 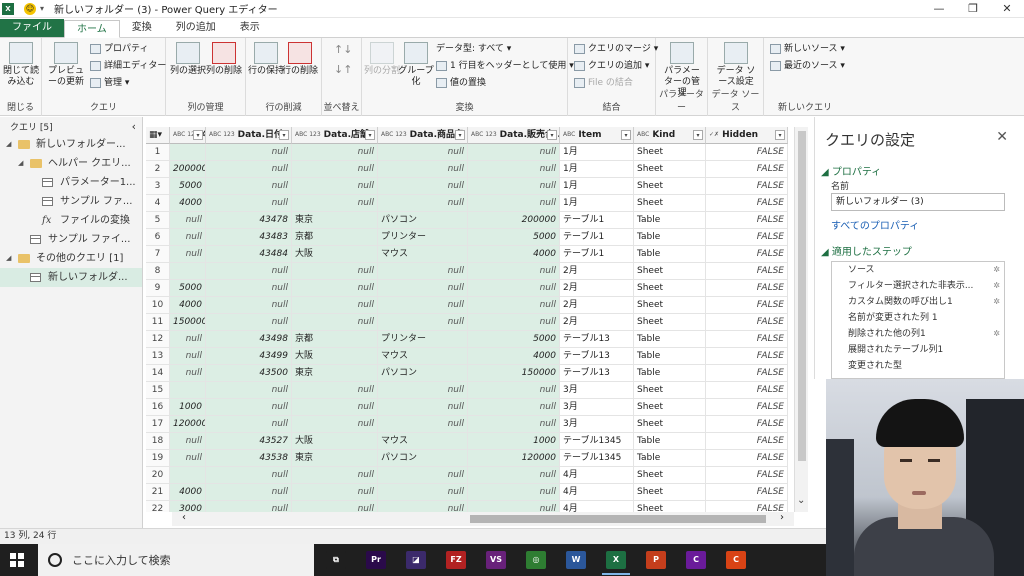 I want to click on minimize-icon: —, so click(x=939, y=9).